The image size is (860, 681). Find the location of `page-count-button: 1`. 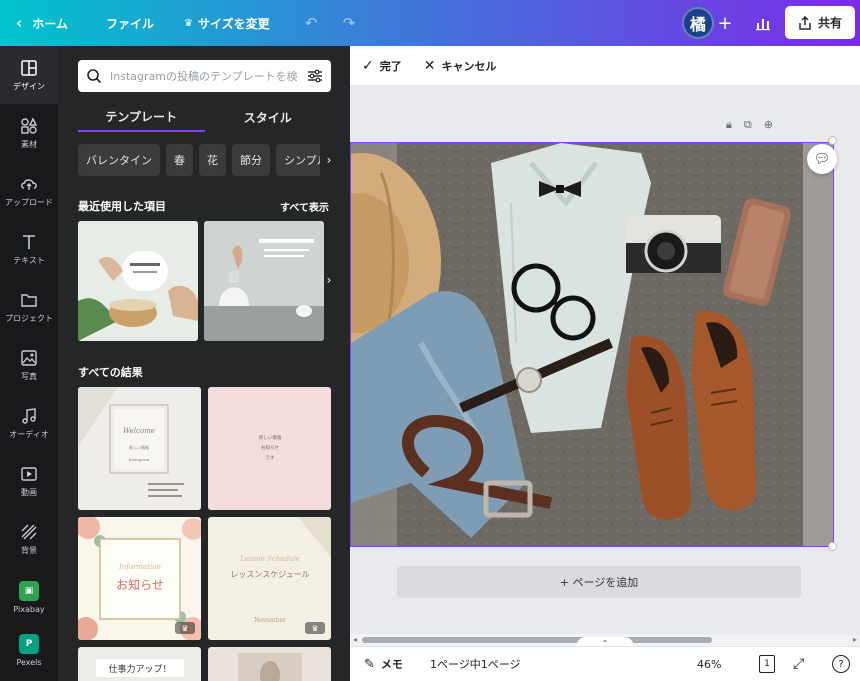

page-count-button: 1 is located at coordinates (767, 664).